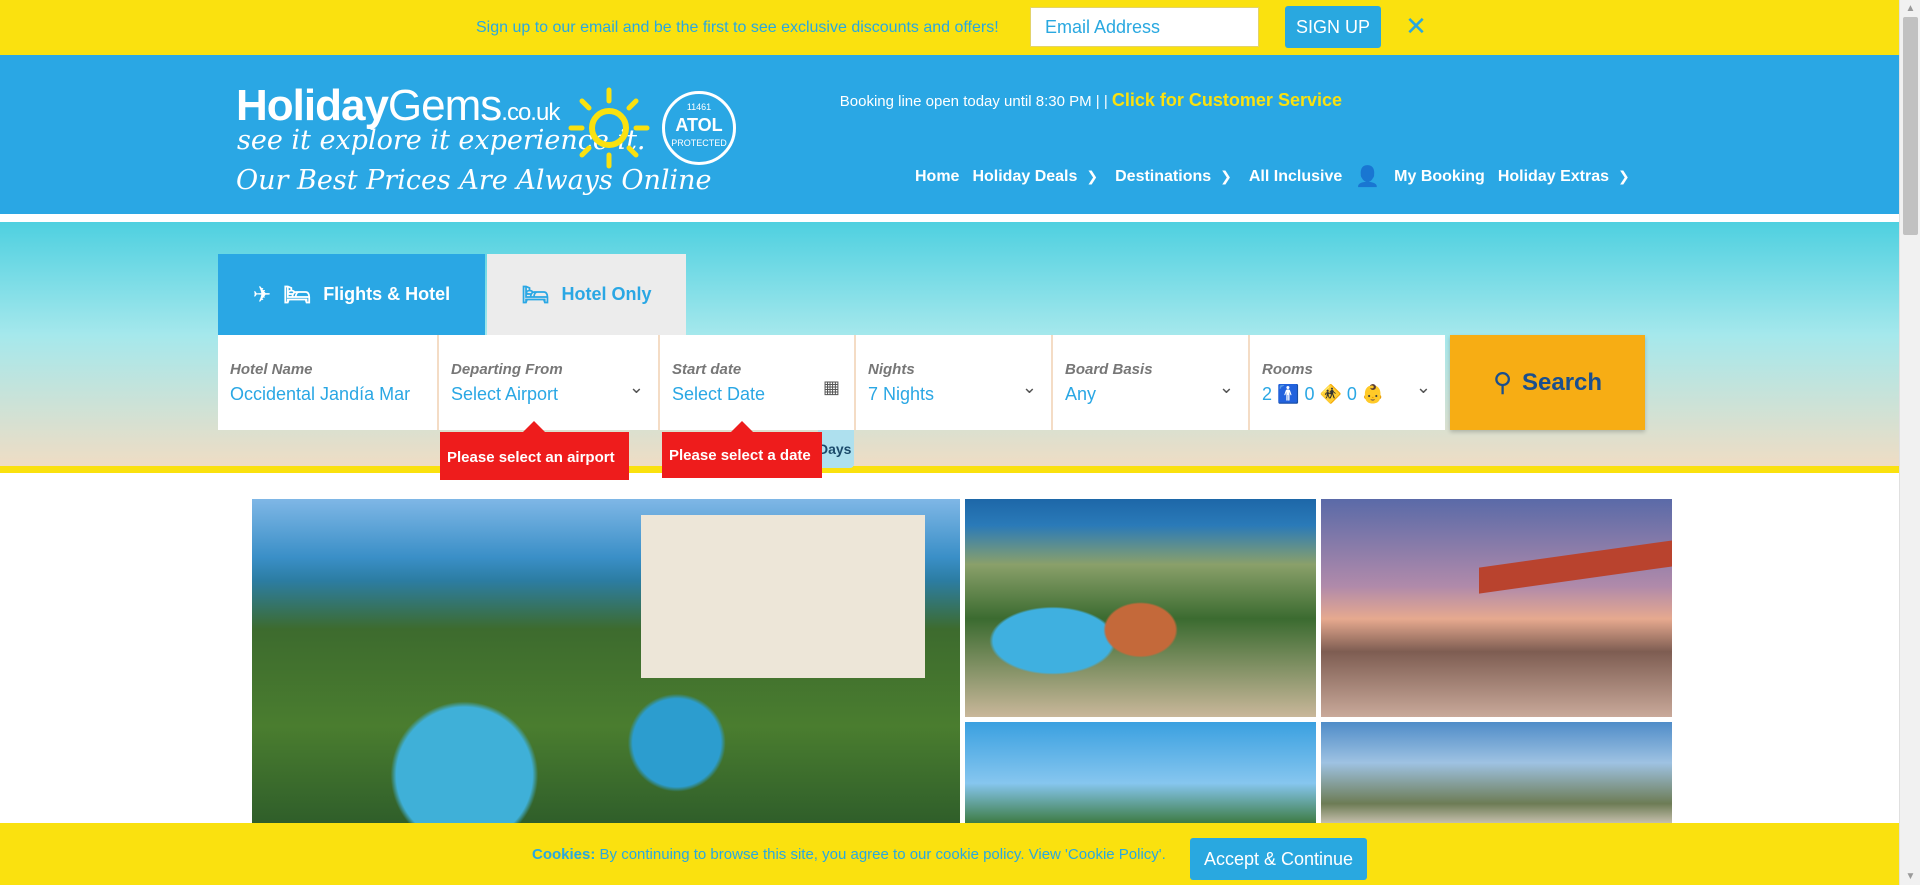  What do you see at coordinates (1575, 566) in the screenshot?
I see `bar-roof` at bounding box center [1575, 566].